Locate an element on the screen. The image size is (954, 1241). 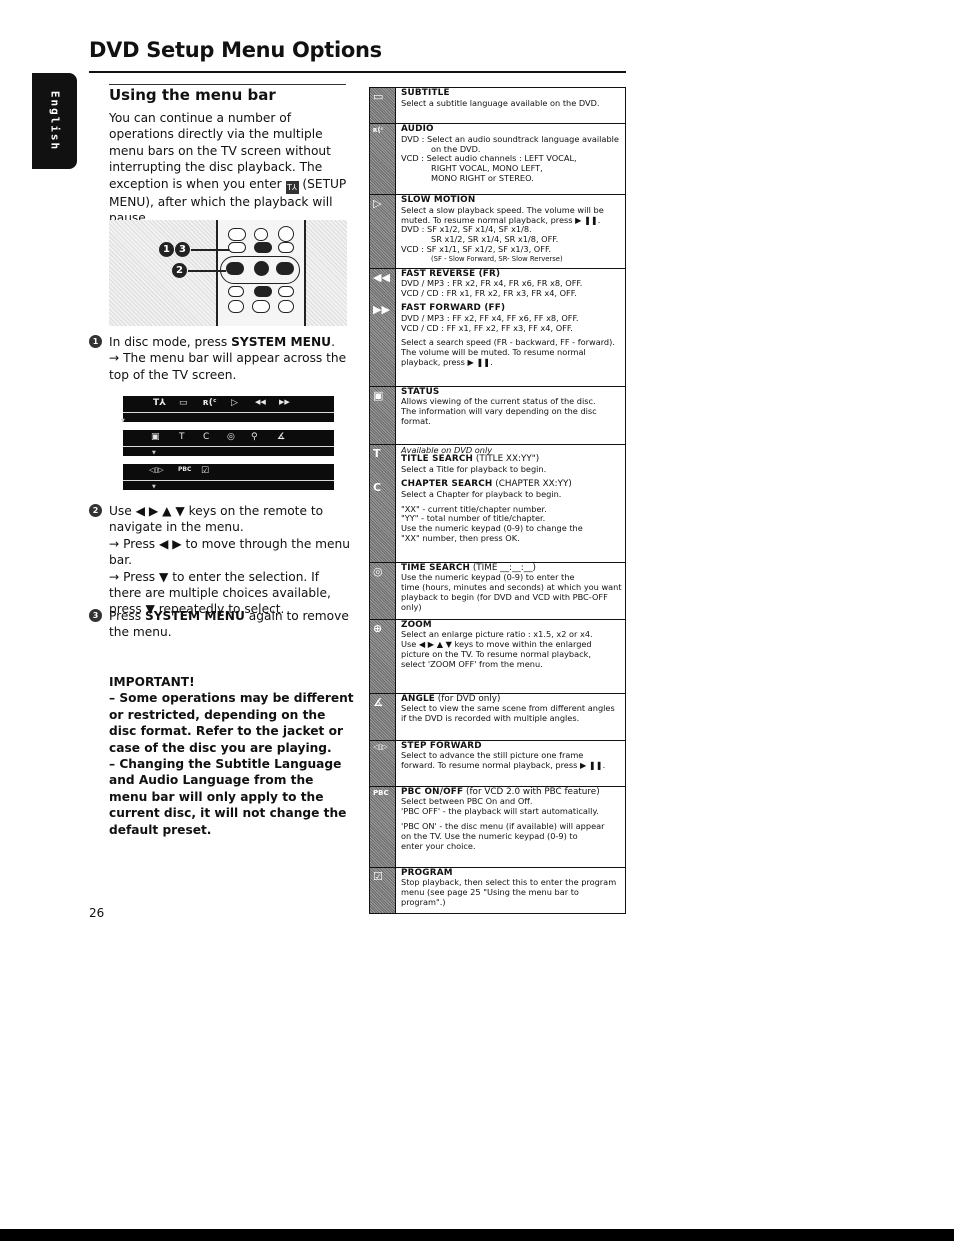
remote-button-minus is located at coordinates (286, 247).